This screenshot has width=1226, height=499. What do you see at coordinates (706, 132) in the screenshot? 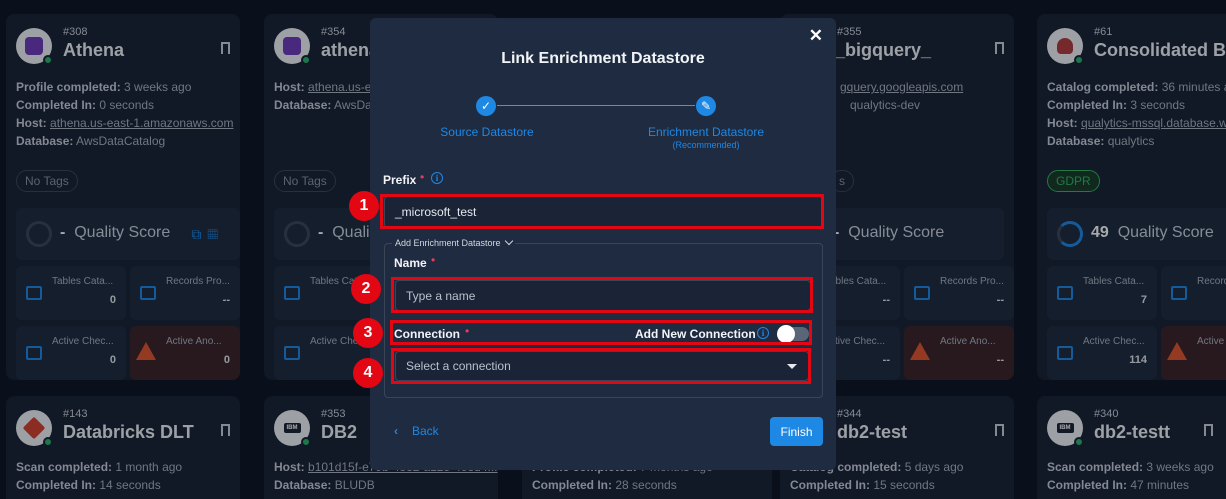
I see `step-enrichment-label: Enrichment Datastore` at bounding box center [706, 132].